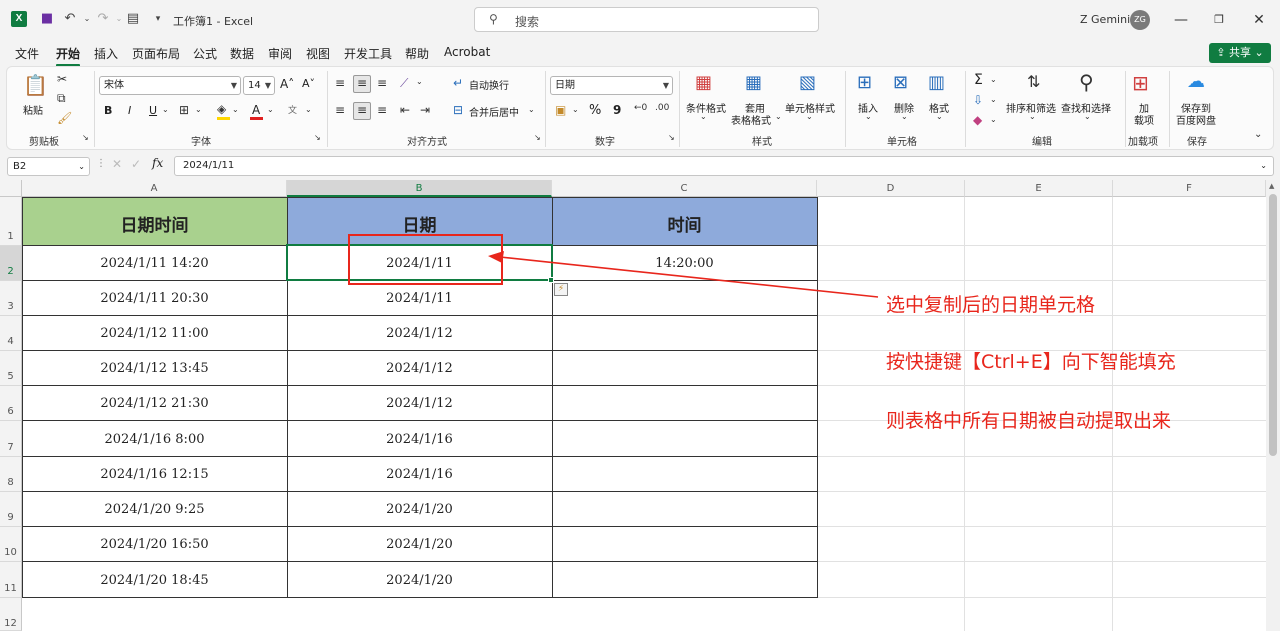 This screenshot has height=631, width=1280. I want to click on cell-a6: 2024/1/12 21:30, so click(154, 403).